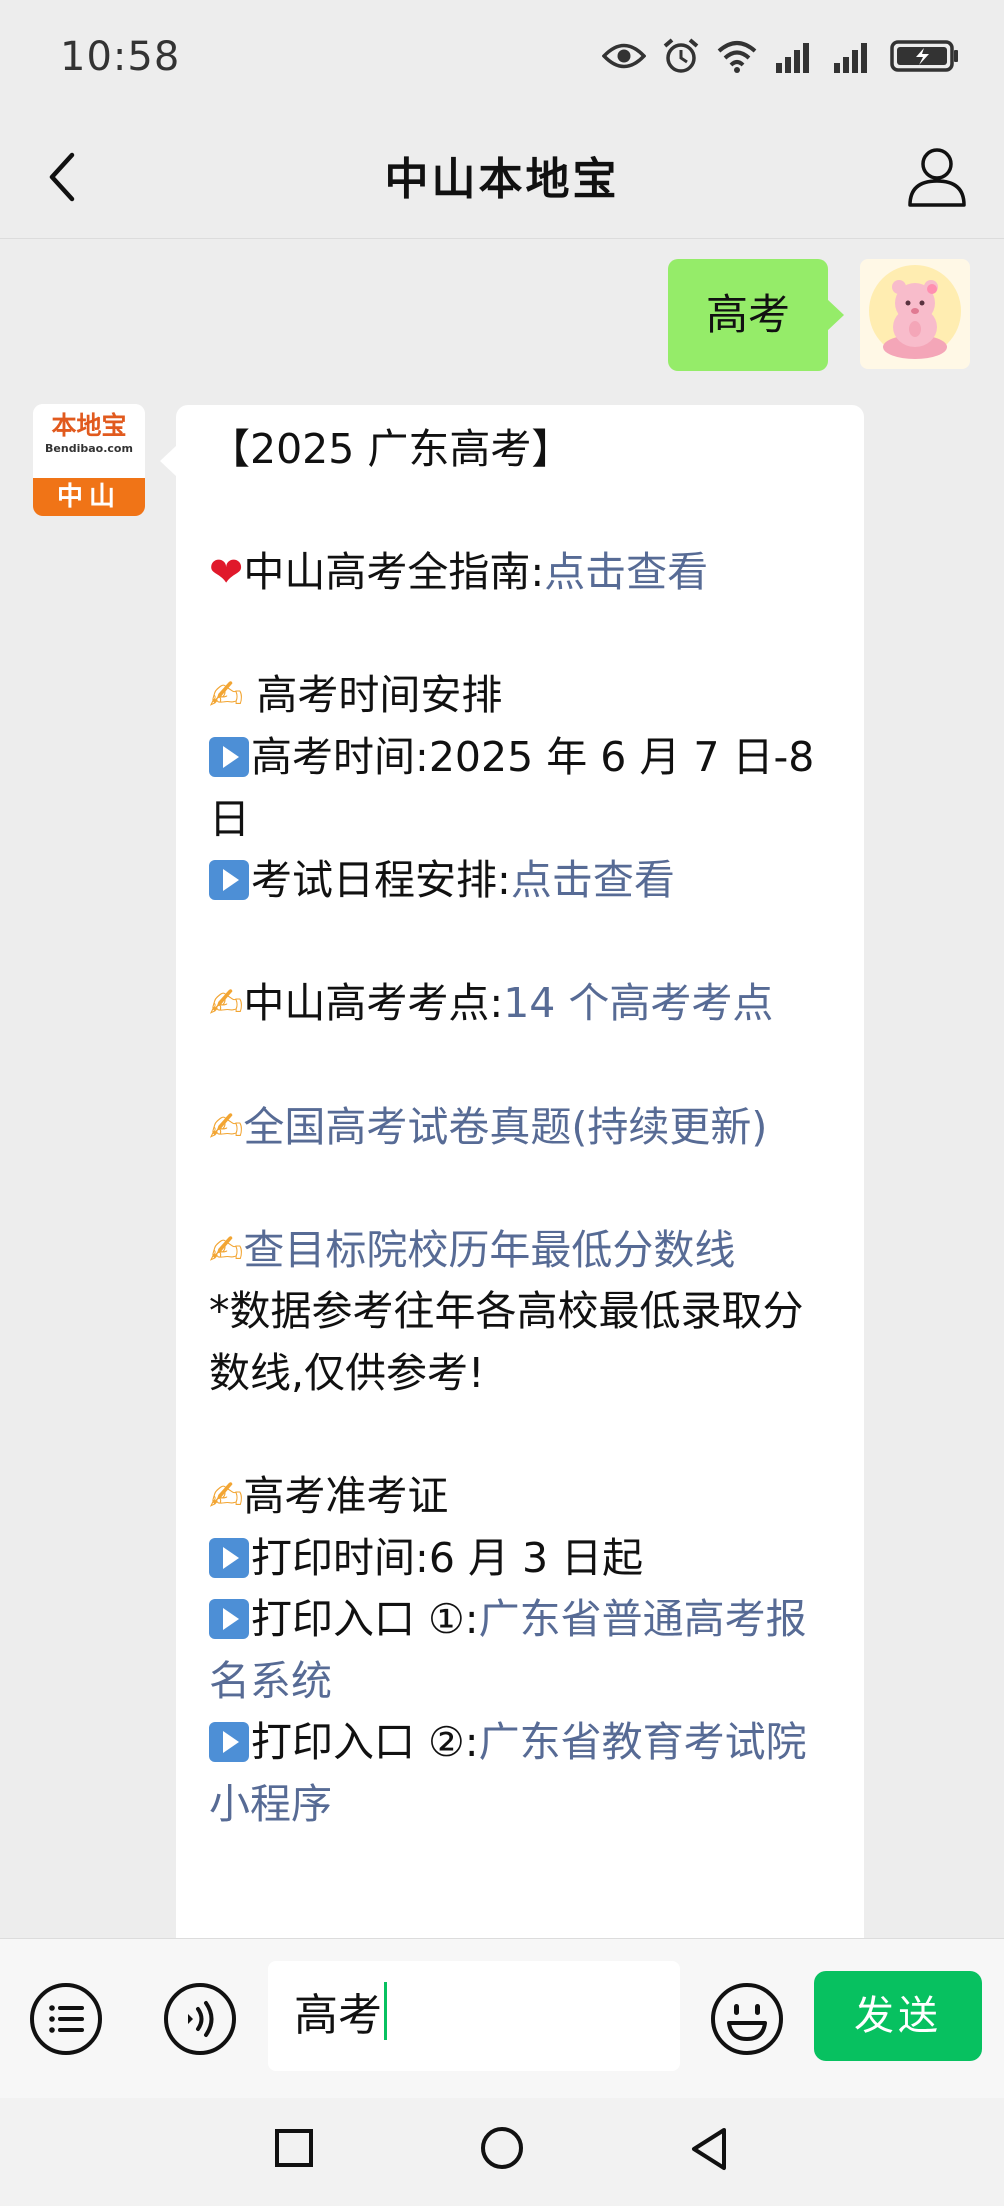 The width and height of the screenshot is (1004, 2206). I want to click on admission-heading-line: ✍高考准考证, so click(521, 1497).